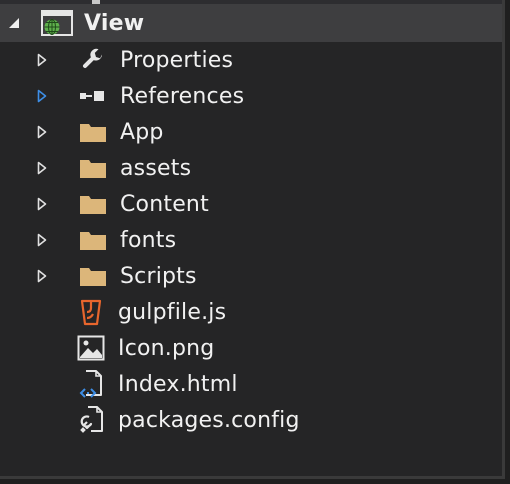  What do you see at coordinates (209, 420) in the screenshot?
I see `tree-node-label: packages.config` at bounding box center [209, 420].